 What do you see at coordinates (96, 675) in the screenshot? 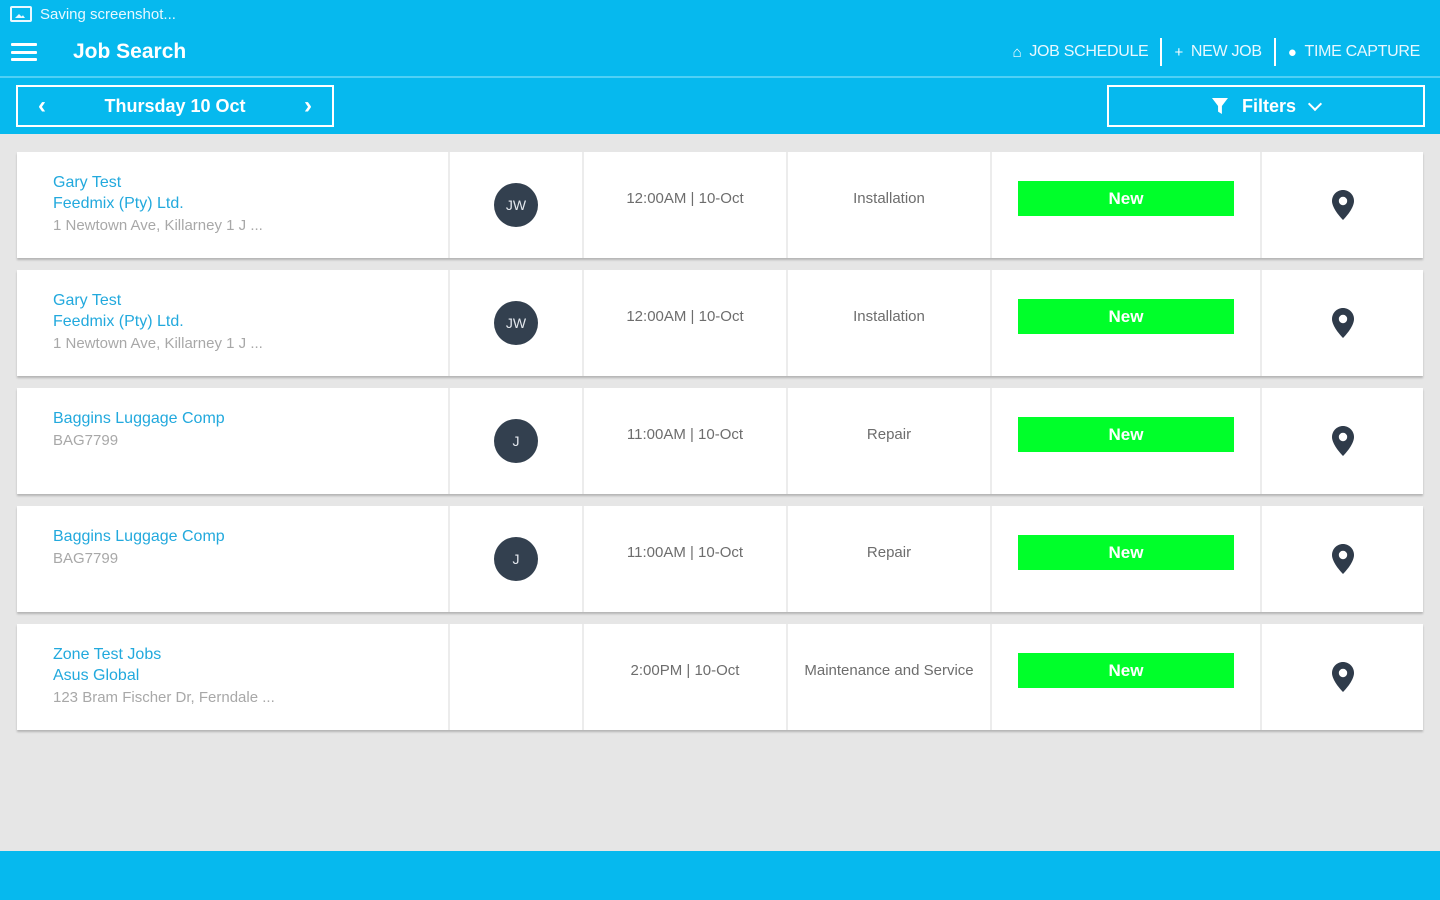
I see `job-company: Asus Global` at bounding box center [96, 675].